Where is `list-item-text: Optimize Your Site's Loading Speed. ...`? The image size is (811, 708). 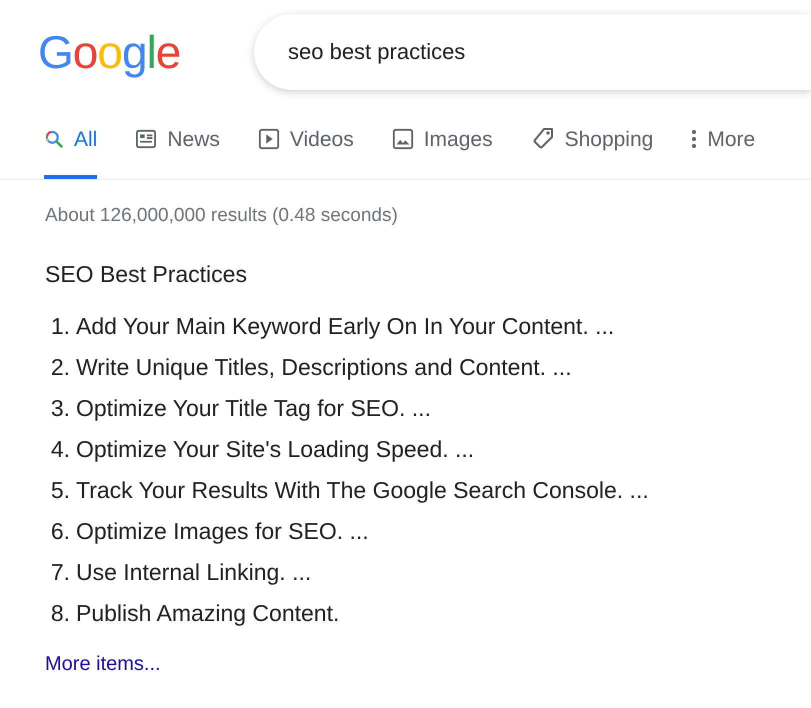 list-item-text: Optimize Your Site's Loading Speed. ... is located at coordinates (275, 449).